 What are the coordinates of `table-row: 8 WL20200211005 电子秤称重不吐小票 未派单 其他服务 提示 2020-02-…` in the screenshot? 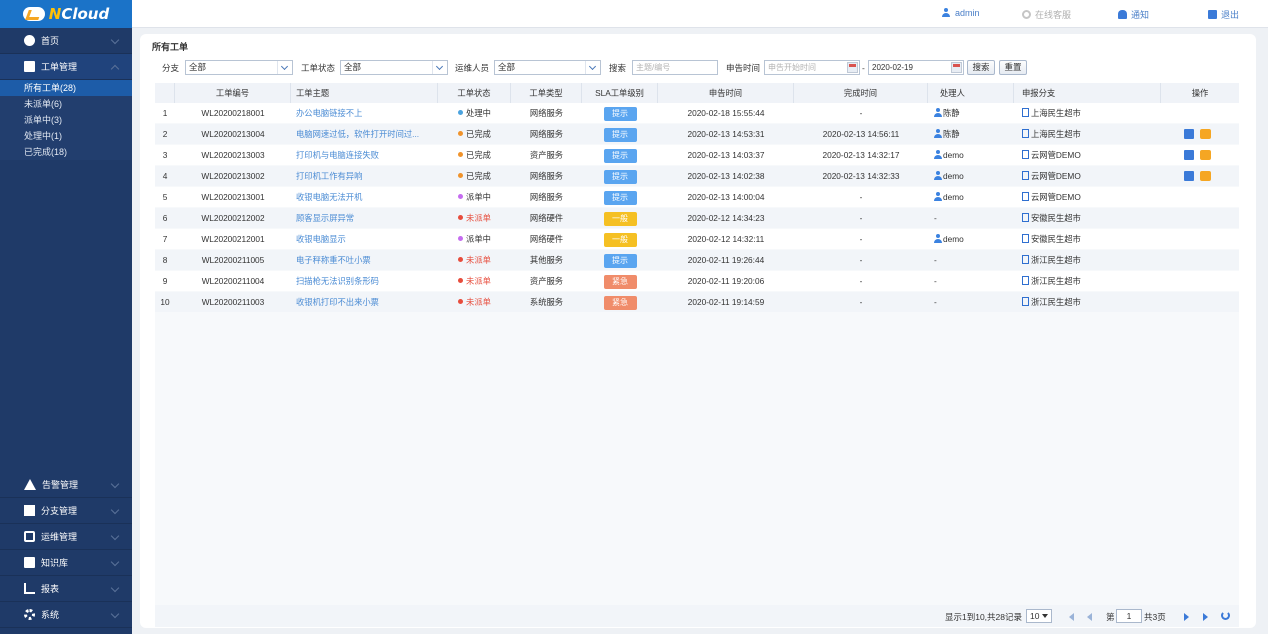 It's located at (697, 260).